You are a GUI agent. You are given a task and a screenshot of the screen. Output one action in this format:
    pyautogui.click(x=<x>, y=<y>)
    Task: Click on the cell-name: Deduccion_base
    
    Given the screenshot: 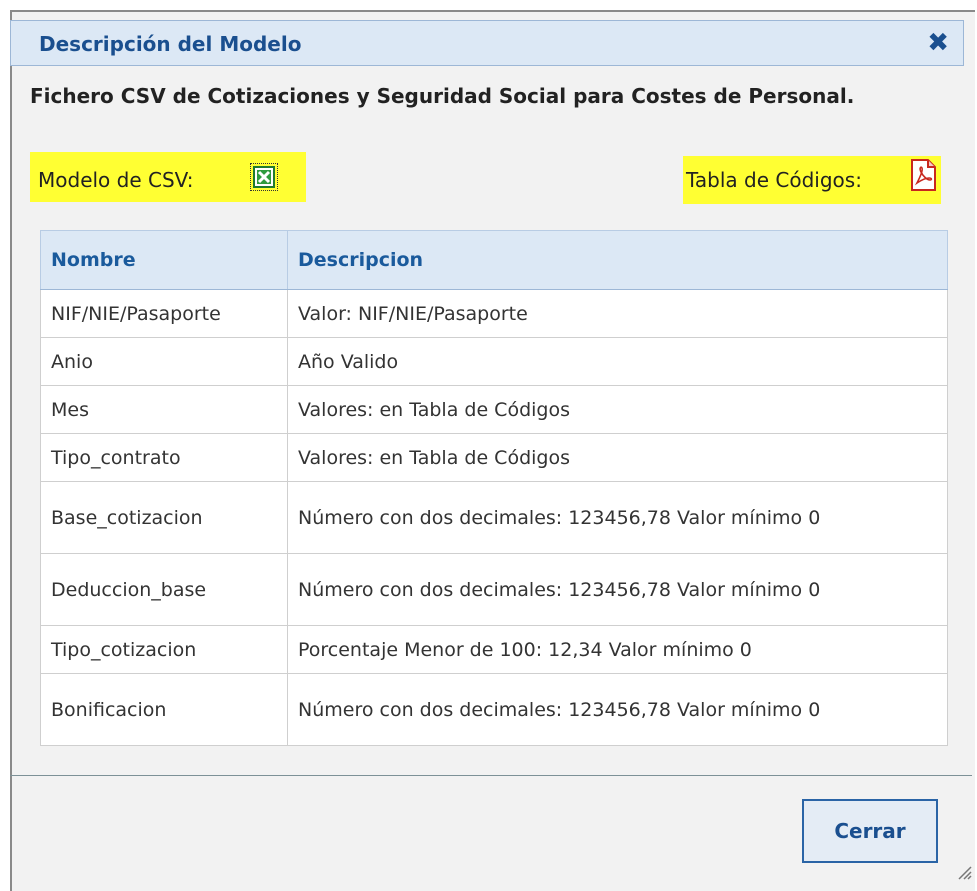 What is the action you would take?
    pyautogui.click(x=164, y=589)
    